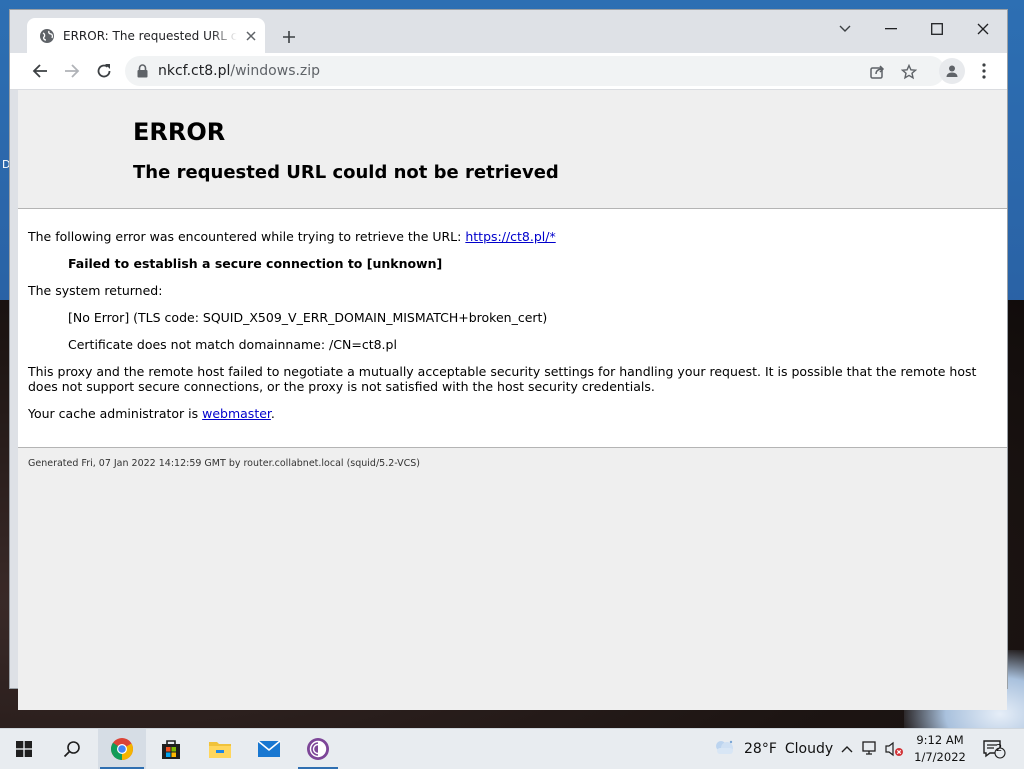 The image size is (1024, 769). What do you see at coordinates (115, 413) in the screenshot?
I see `admin-text: Your cache administrator is` at bounding box center [115, 413].